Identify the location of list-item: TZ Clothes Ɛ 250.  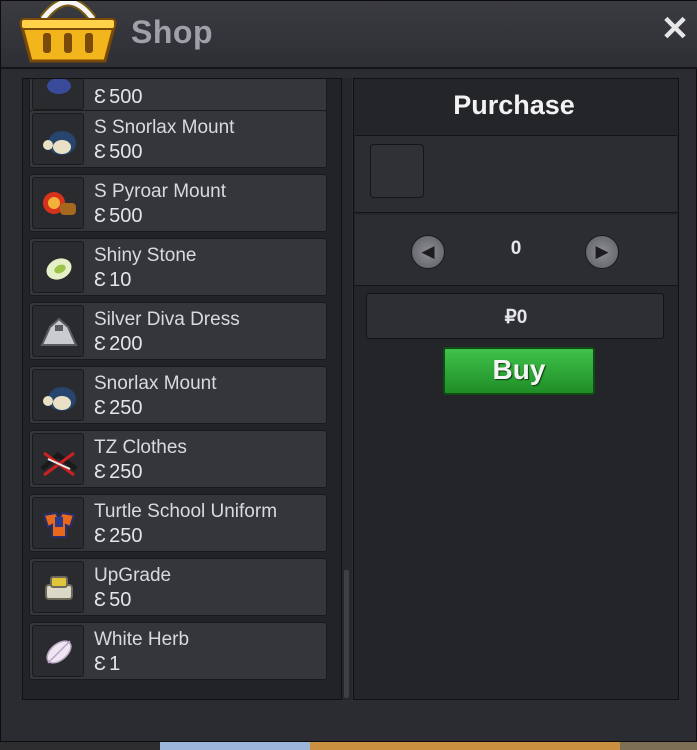
(178, 459).